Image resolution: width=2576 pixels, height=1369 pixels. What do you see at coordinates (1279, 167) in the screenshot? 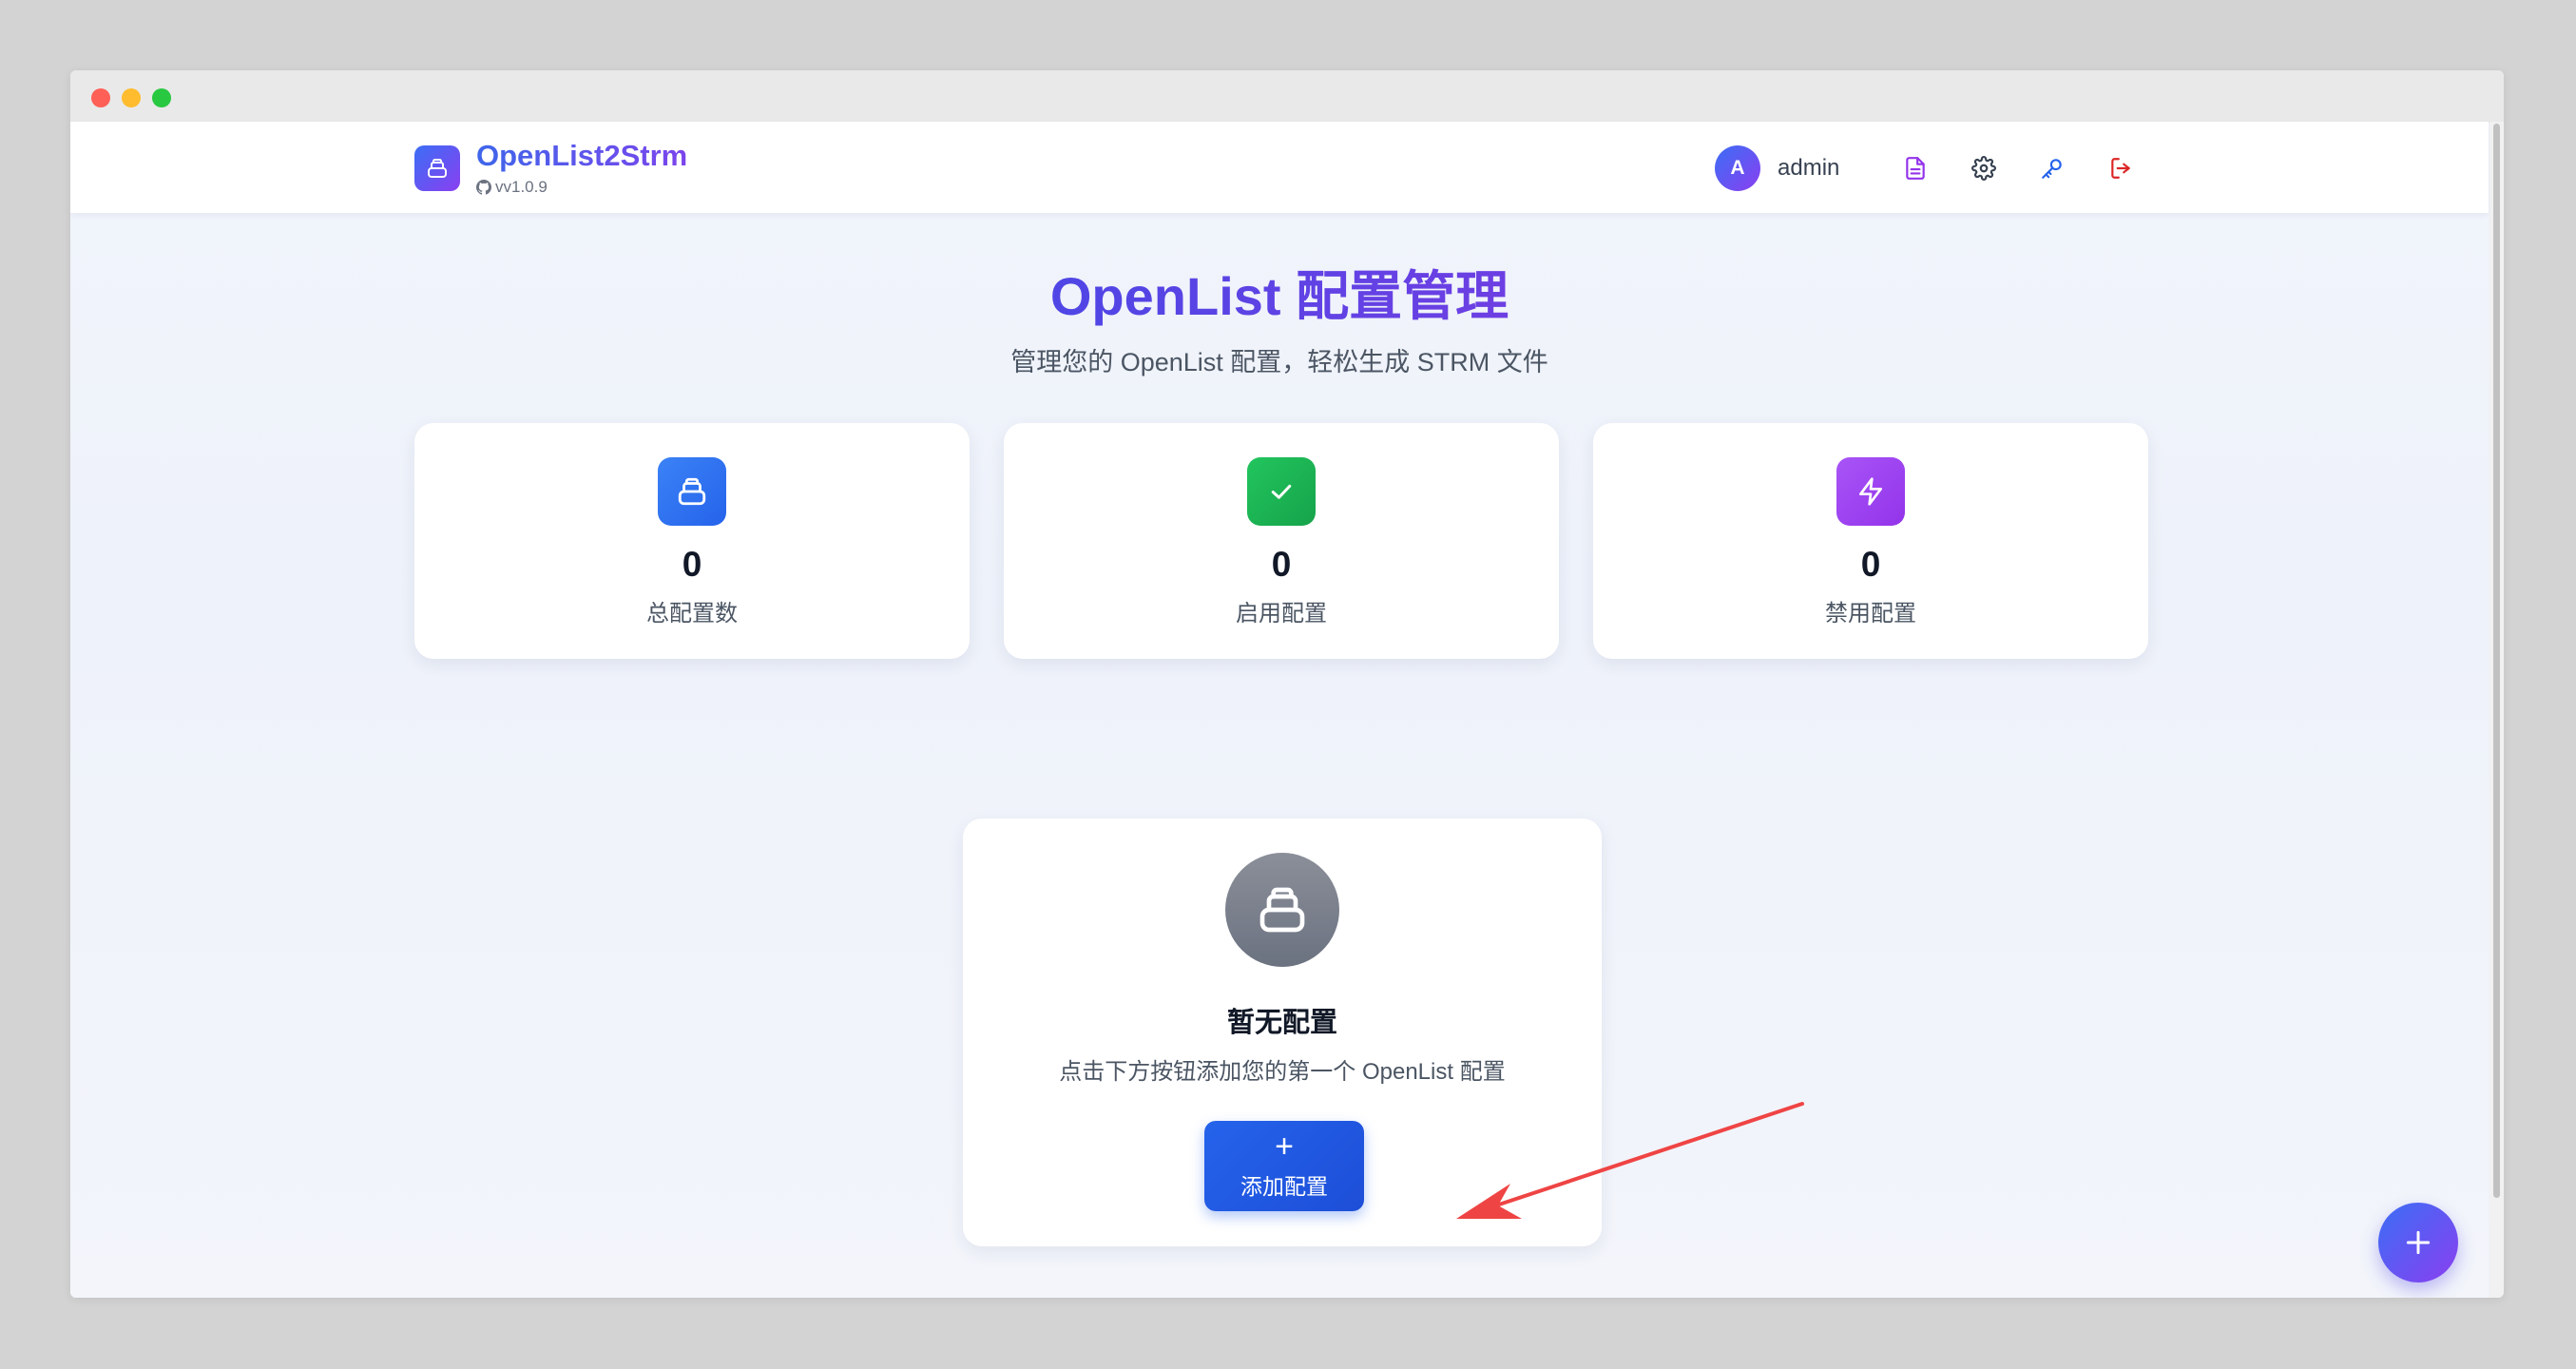
I see `top-navbar: OpenList2Strm vv1.0.9 A admin` at bounding box center [1279, 167].